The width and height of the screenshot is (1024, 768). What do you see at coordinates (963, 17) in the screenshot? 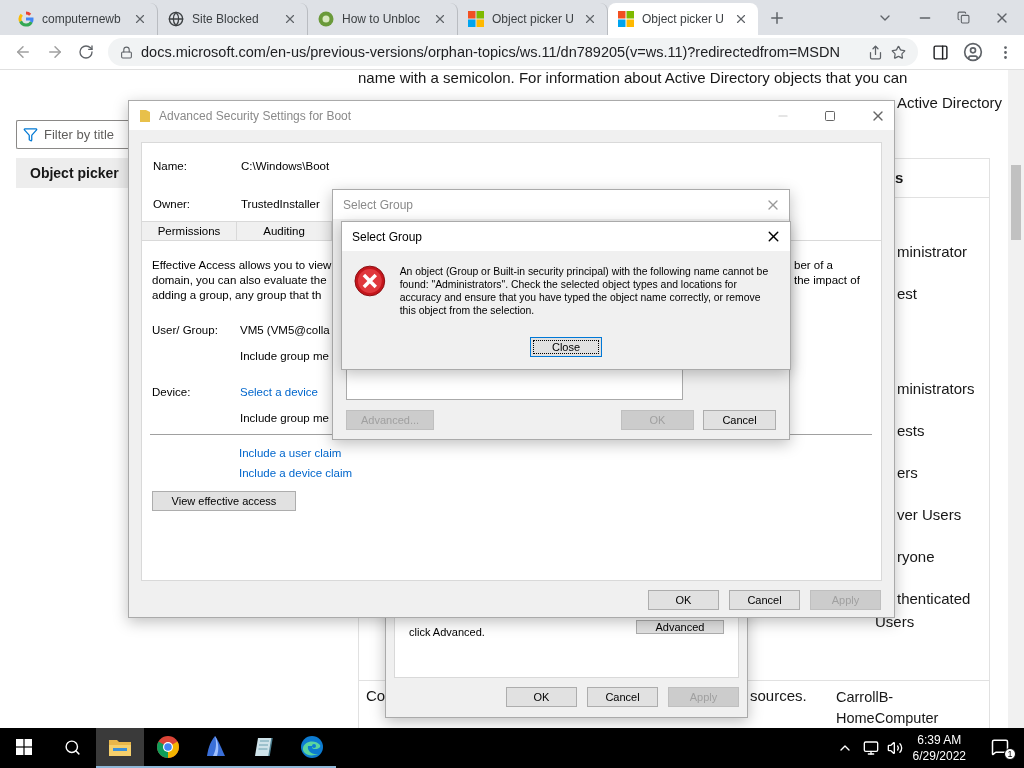
I see `restore-icon` at bounding box center [963, 17].